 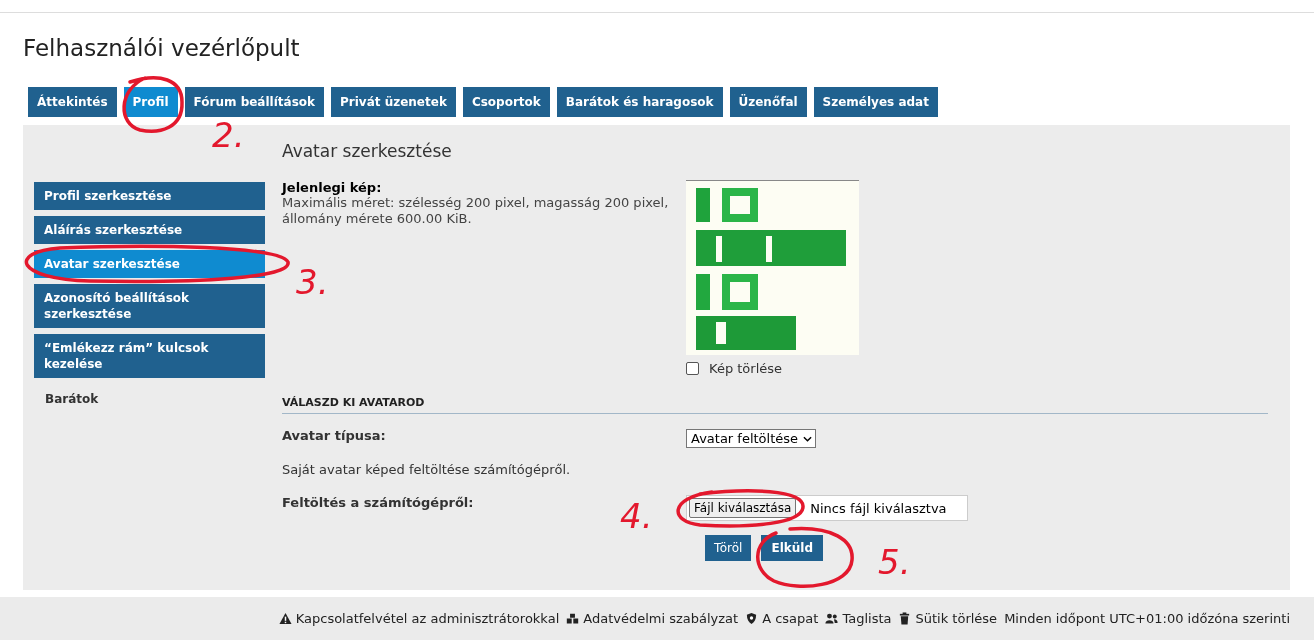 What do you see at coordinates (334, 435) in the screenshot?
I see `field-label: Avatar típusa:` at bounding box center [334, 435].